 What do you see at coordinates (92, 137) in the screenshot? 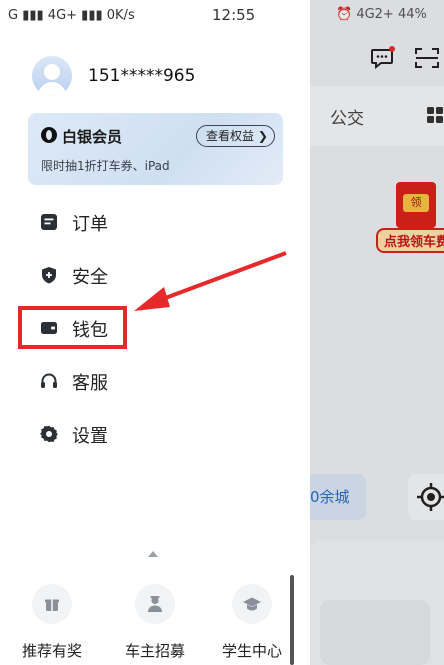
I see `vip-title: 白银会员` at bounding box center [92, 137].